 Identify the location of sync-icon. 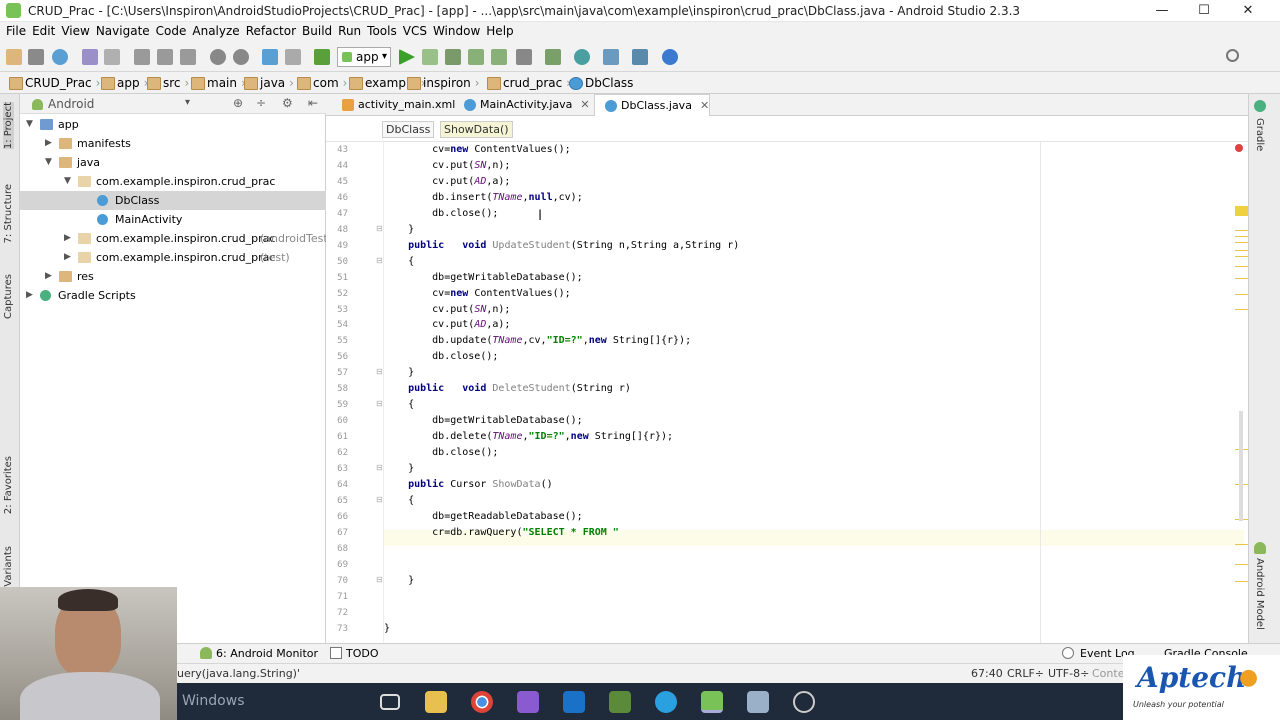
(60, 57).